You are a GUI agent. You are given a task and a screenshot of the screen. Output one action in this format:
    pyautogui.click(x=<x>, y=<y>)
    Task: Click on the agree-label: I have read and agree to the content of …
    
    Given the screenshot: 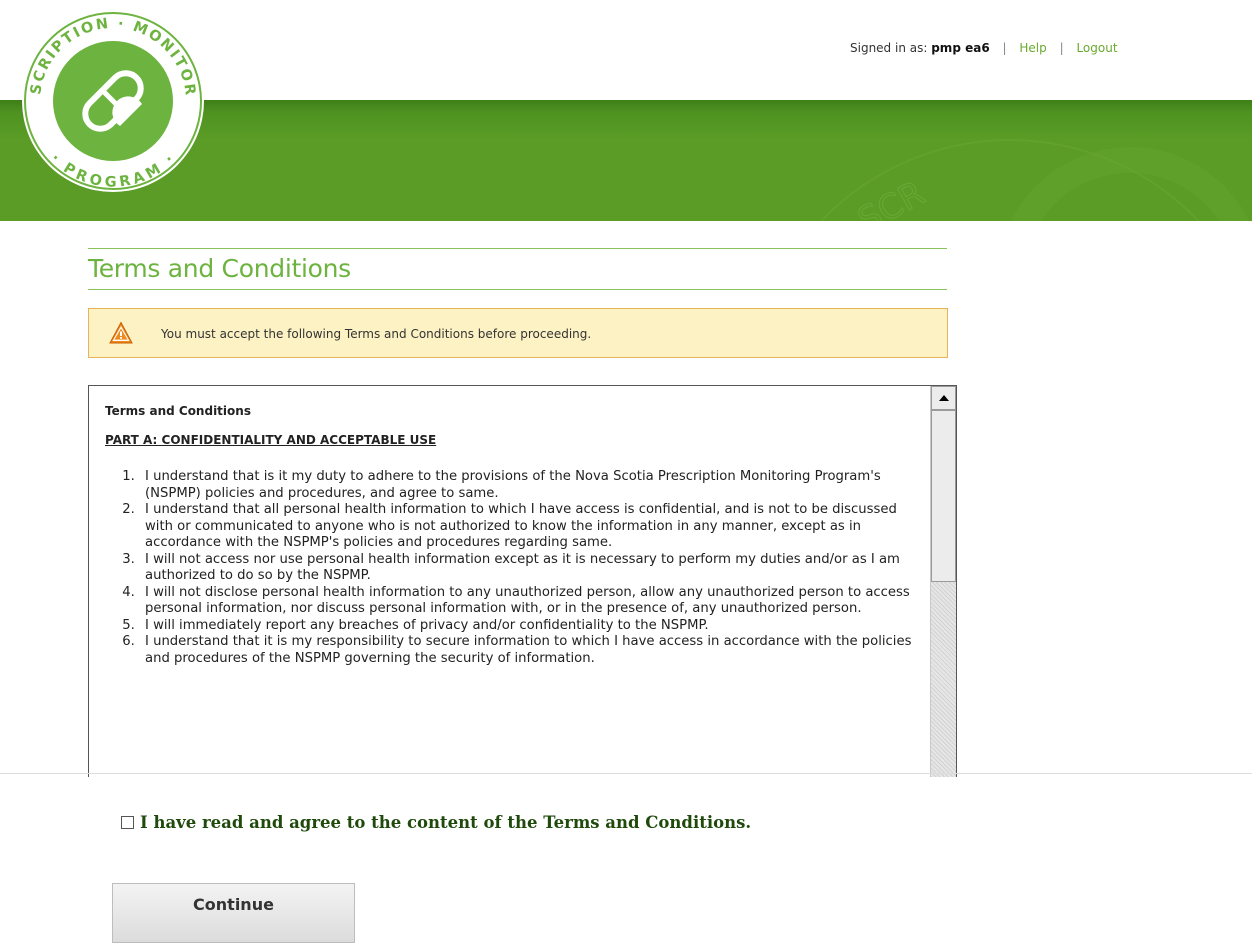 What is the action you would take?
    pyautogui.click(x=445, y=822)
    